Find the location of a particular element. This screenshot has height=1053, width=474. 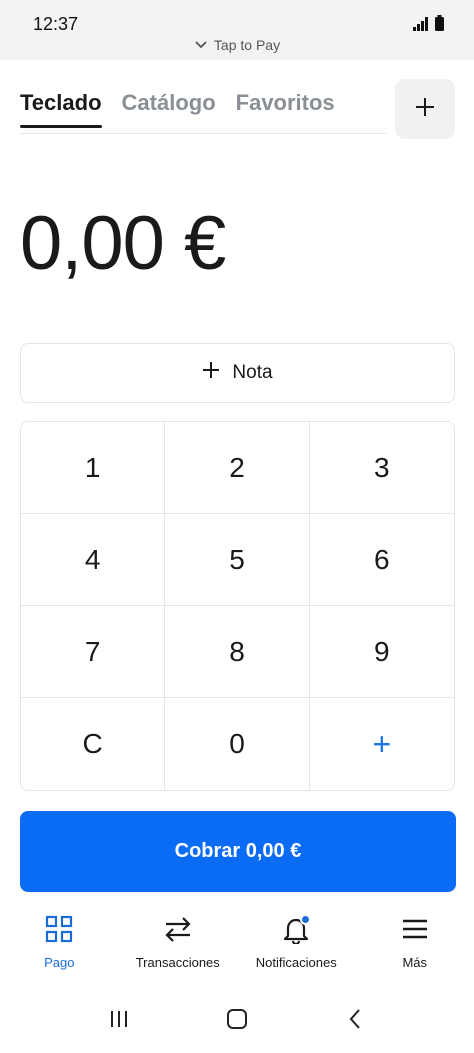

tab-bar: Teclado Catálogo Favoritos is located at coordinates (177, 109).